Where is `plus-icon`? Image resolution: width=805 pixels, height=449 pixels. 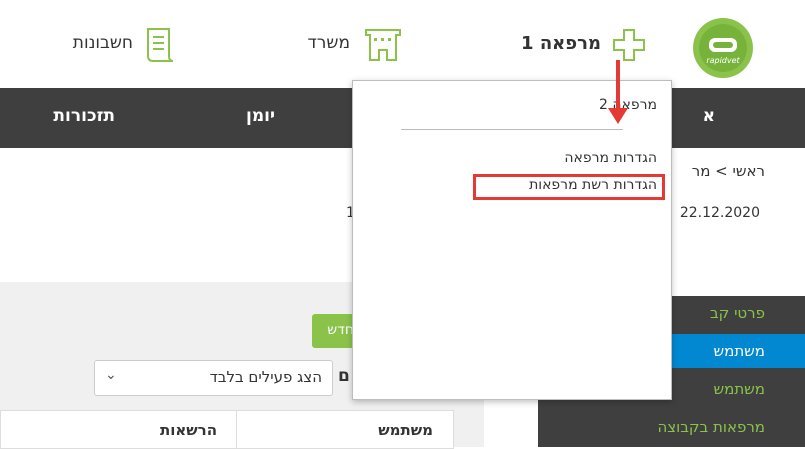 plus-icon is located at coordinates (629, 45).